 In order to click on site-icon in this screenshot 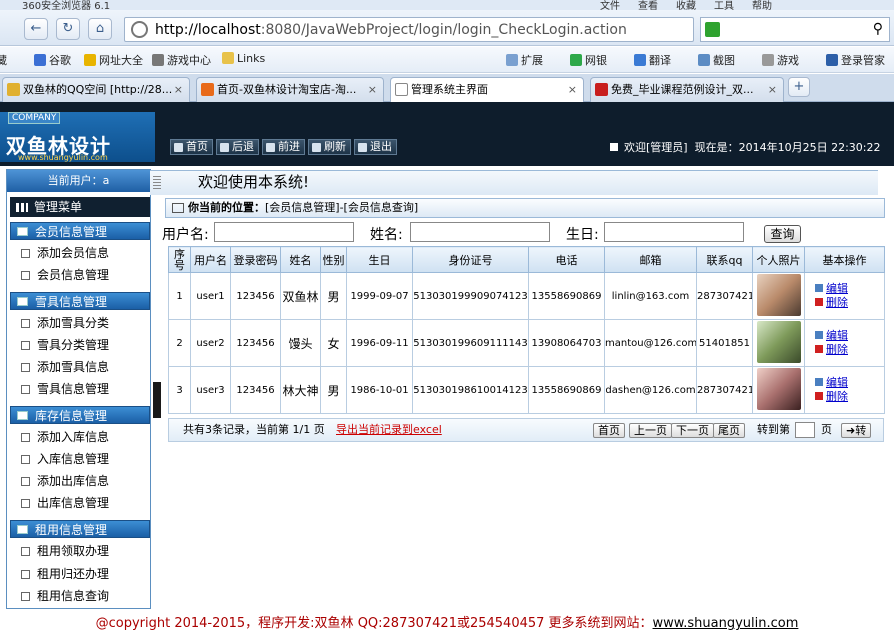, I will do `click(601, 89)`.